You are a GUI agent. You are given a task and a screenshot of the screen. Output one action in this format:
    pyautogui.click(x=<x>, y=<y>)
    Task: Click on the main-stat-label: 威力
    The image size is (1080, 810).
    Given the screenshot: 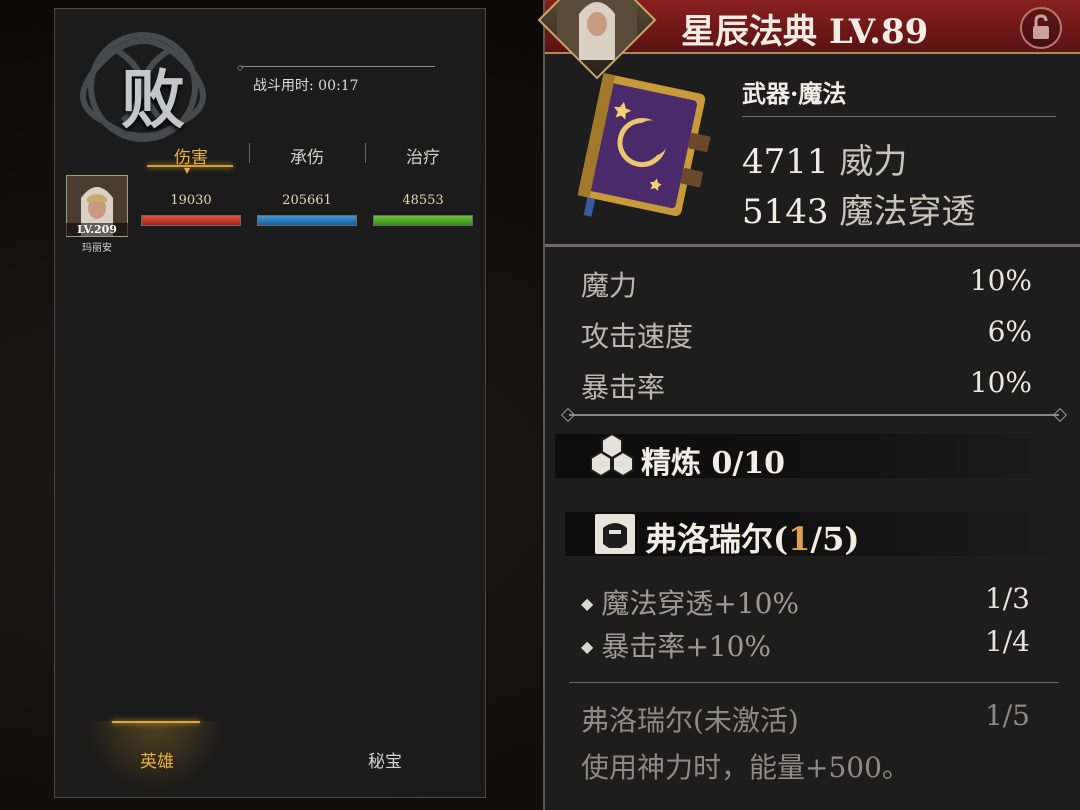 What is the action you would take?
    pyautogui.click(x=873, y=162)
    